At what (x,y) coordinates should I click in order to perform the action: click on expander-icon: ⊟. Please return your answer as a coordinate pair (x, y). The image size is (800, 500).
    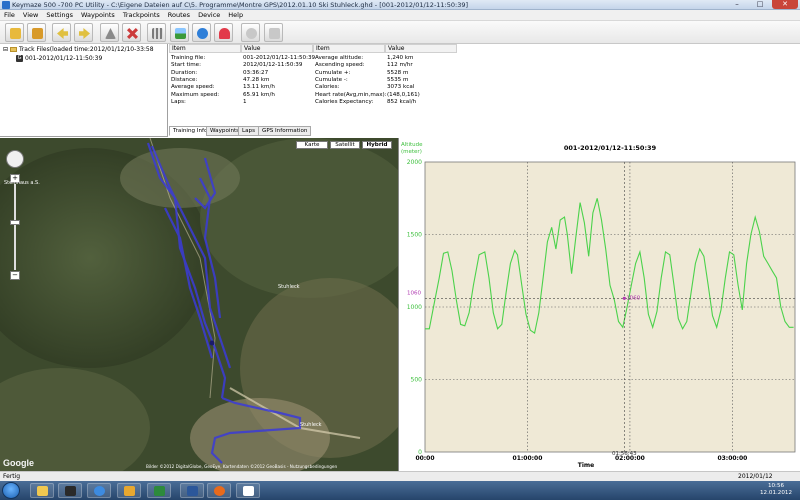
    Looking at the image, I should click on (5, 49).